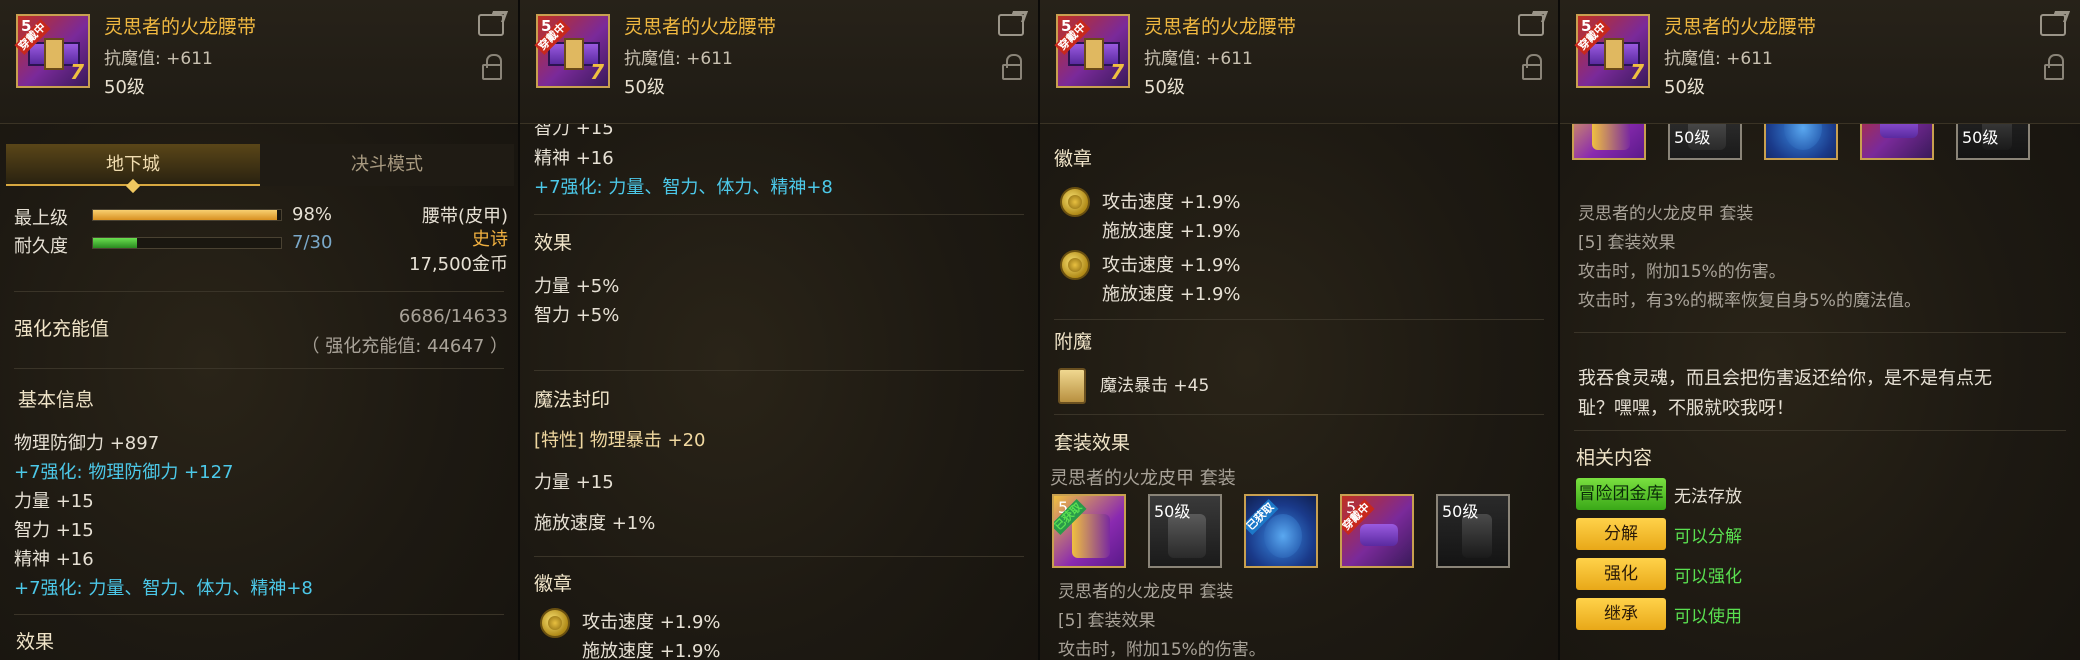 This screenshot has width=2080, height=660. What do you see at coordinates (312, 214) in the screenshot?
I see `grade-pct: 98%` at bounding box center [312, 214].